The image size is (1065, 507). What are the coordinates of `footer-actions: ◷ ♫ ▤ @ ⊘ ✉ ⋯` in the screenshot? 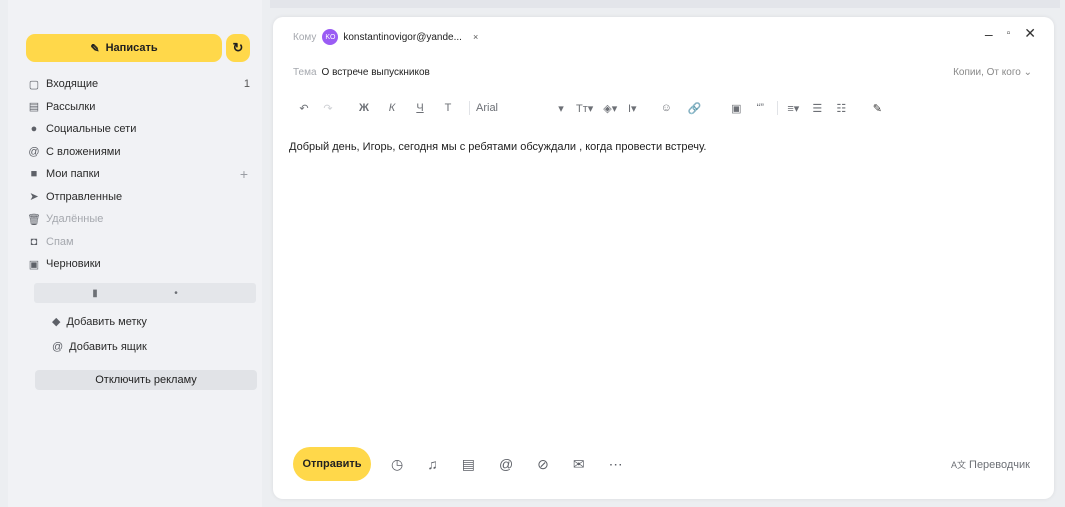 It's located at (507, 464).